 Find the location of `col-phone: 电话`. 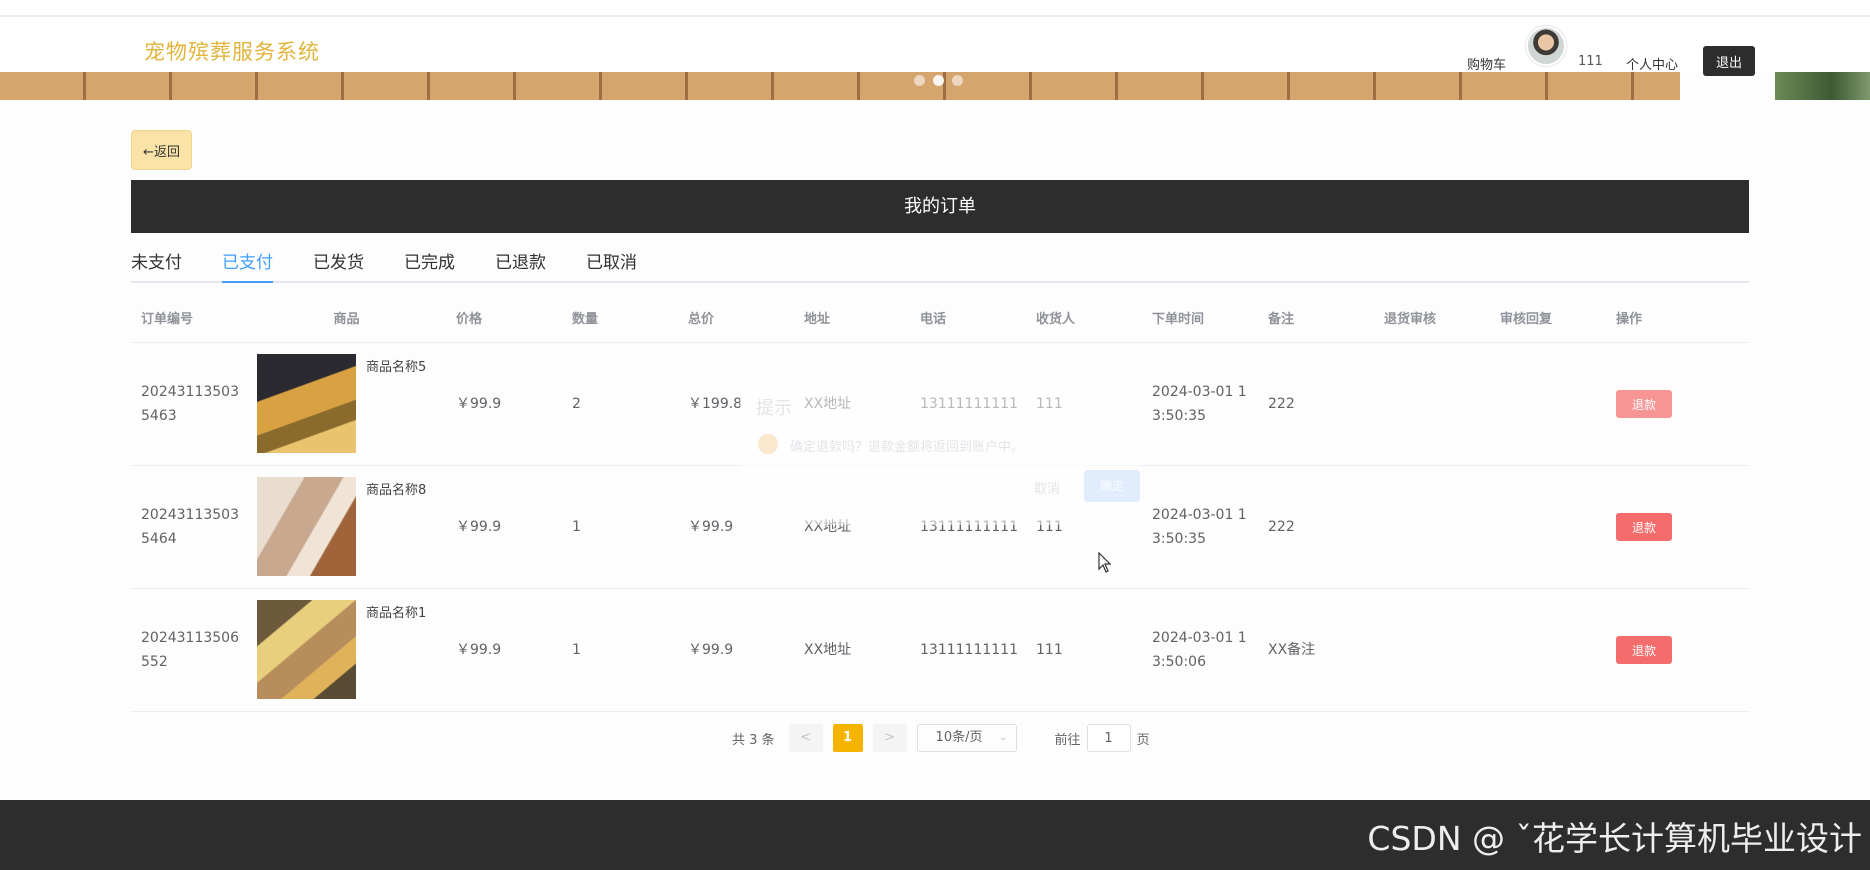

col-phone: 电话 is located at coordinates (933, 319).